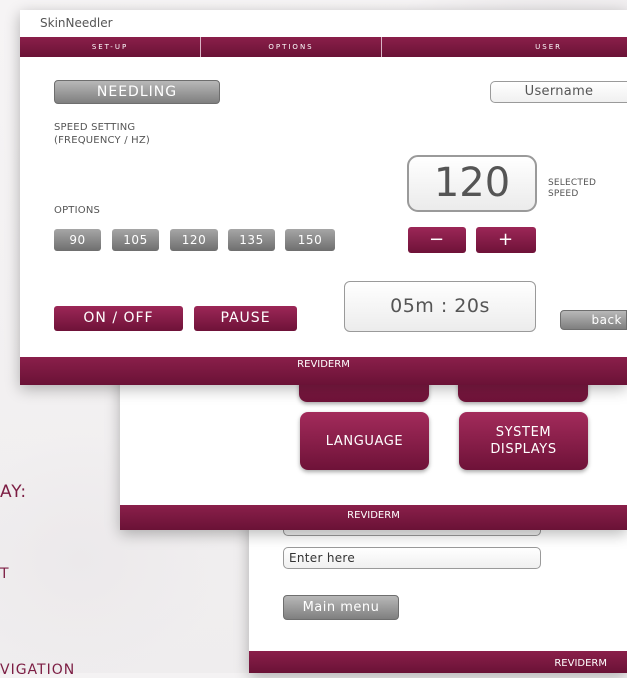  What do you see at coordinates (472, 183) in the screenshot?
I see `selected-speed-display: 120` at bounding box center [472, 183].